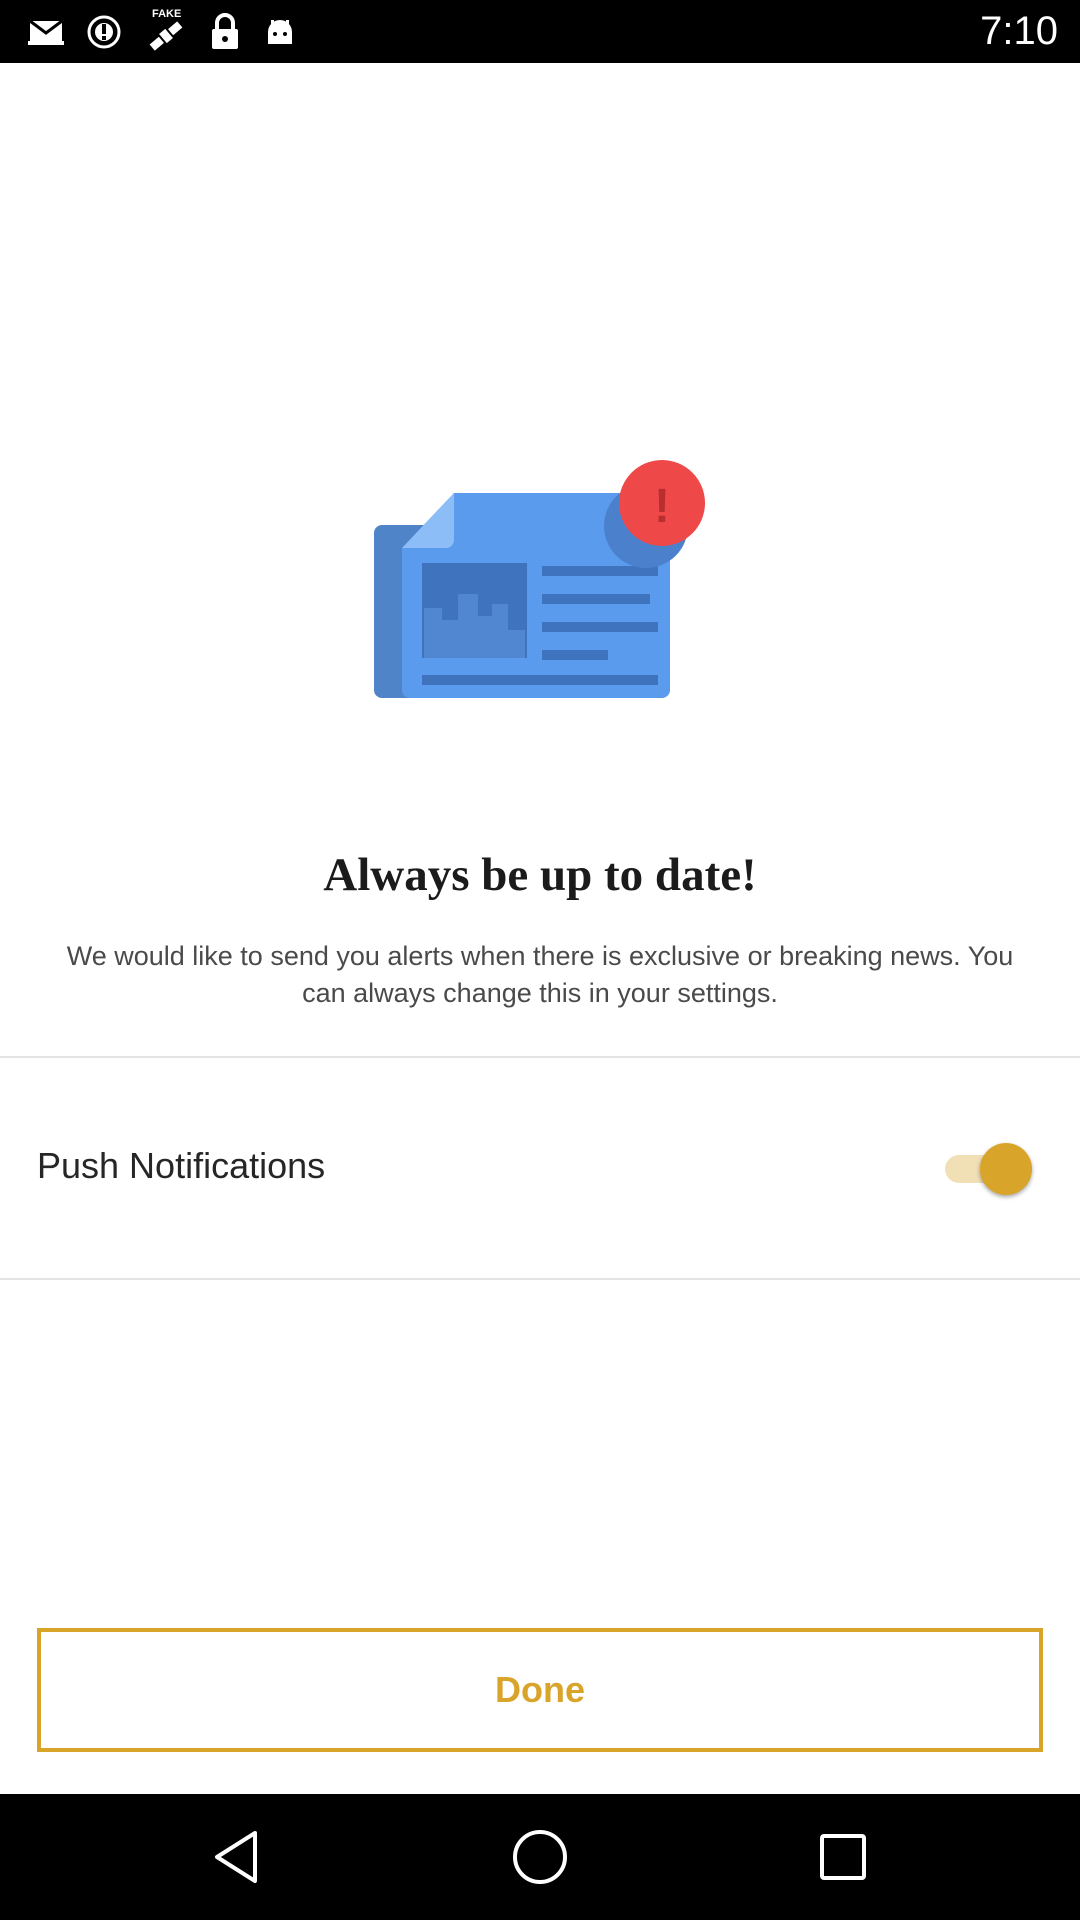 Image resolution: width=1080 pixels, height=1920 pixels. What do you see at coordinates (540, 1690) in the screenshot?
I see `done-button: Done` at bounding box center [540, 1690].